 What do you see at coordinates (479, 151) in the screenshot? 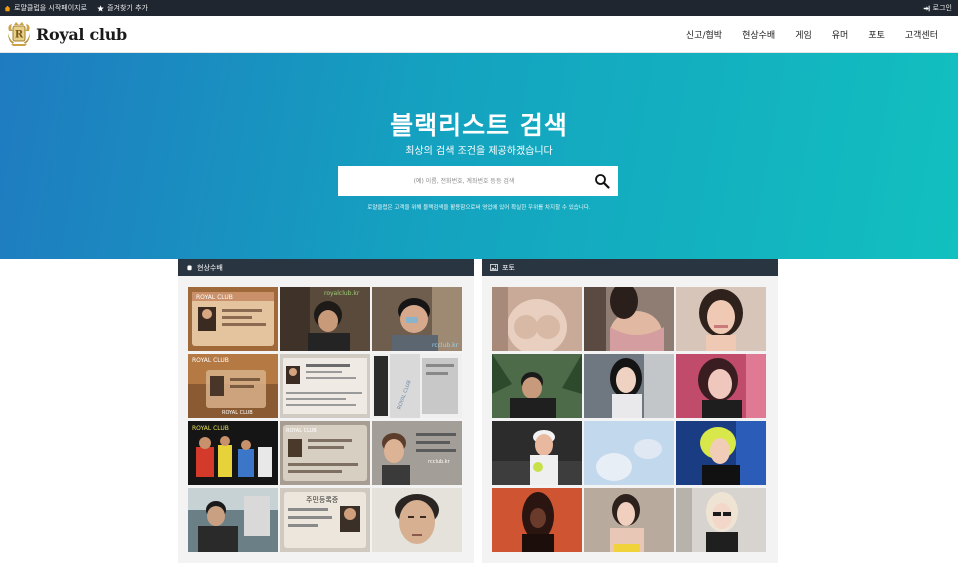
I see `hero-subtitle: 최상의 검색 조건을 제공하겠습니다` at bounding box center [479, 151].